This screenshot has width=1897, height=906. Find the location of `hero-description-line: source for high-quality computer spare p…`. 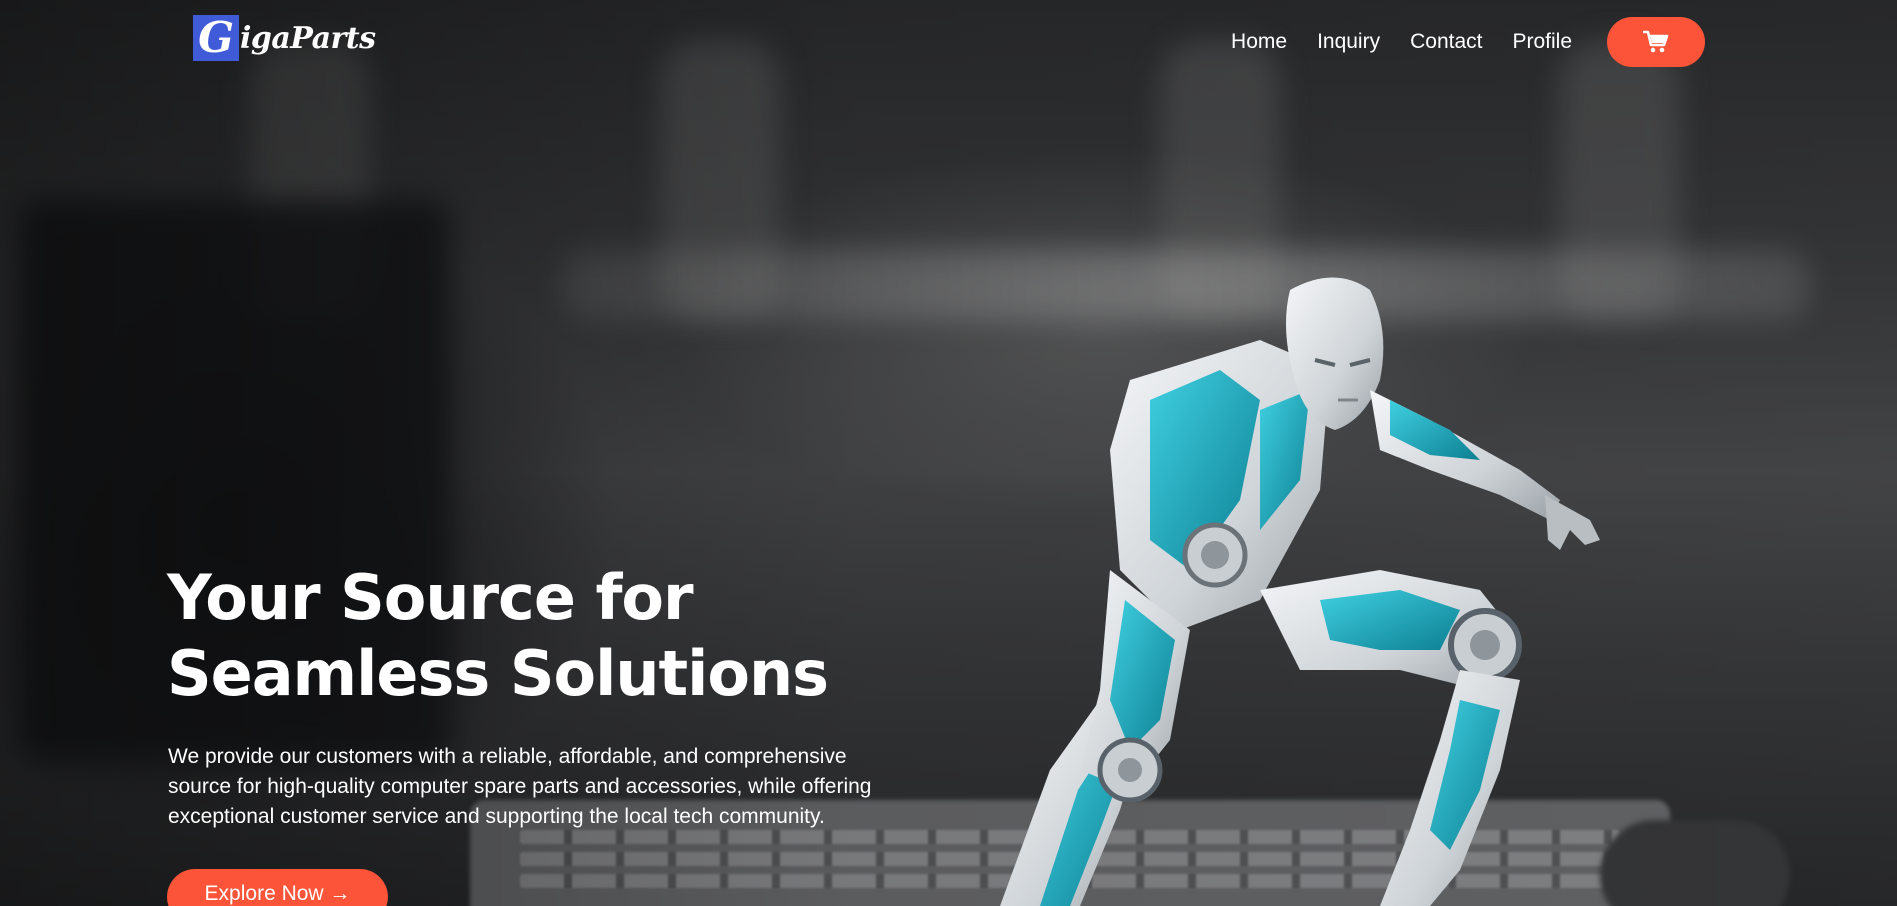

hero-description-line: source for high-quality computer spare p… is located at coordinates (520, 786).